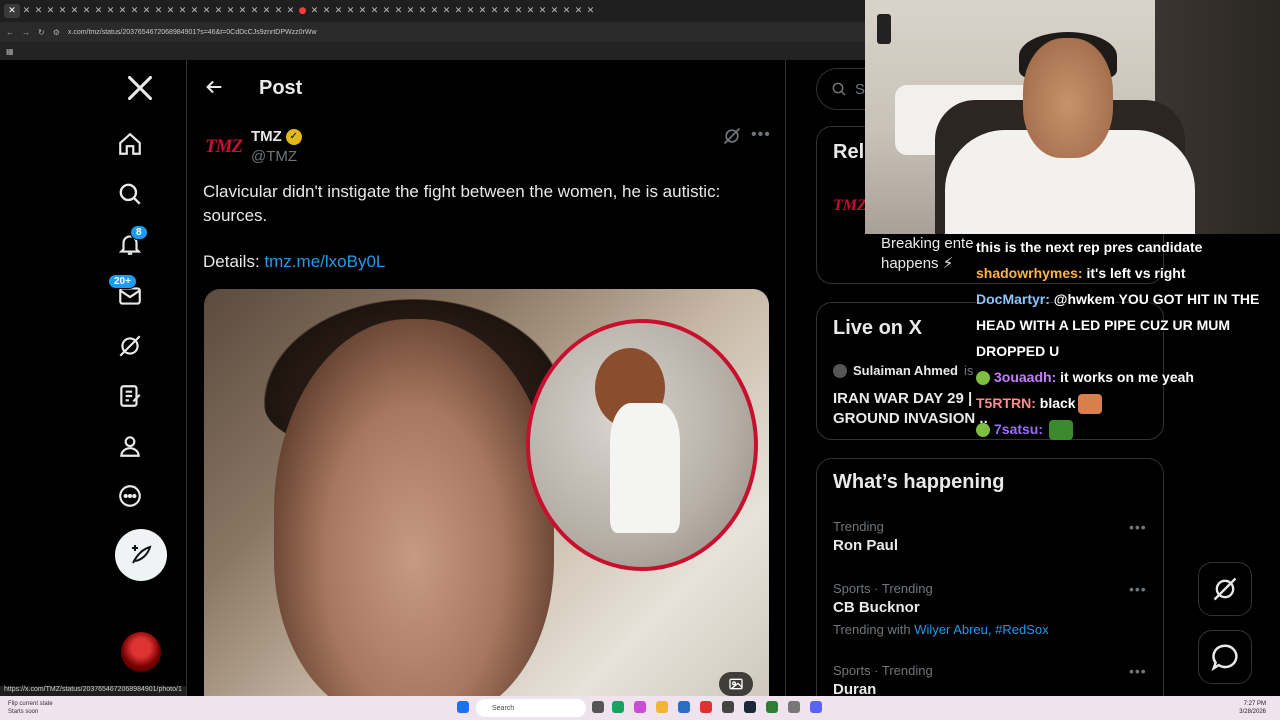 The image size is (1280, 720). Describe the element at coordinates (140, 88) in the screenshot. I see `x-logo-icon` at that location.